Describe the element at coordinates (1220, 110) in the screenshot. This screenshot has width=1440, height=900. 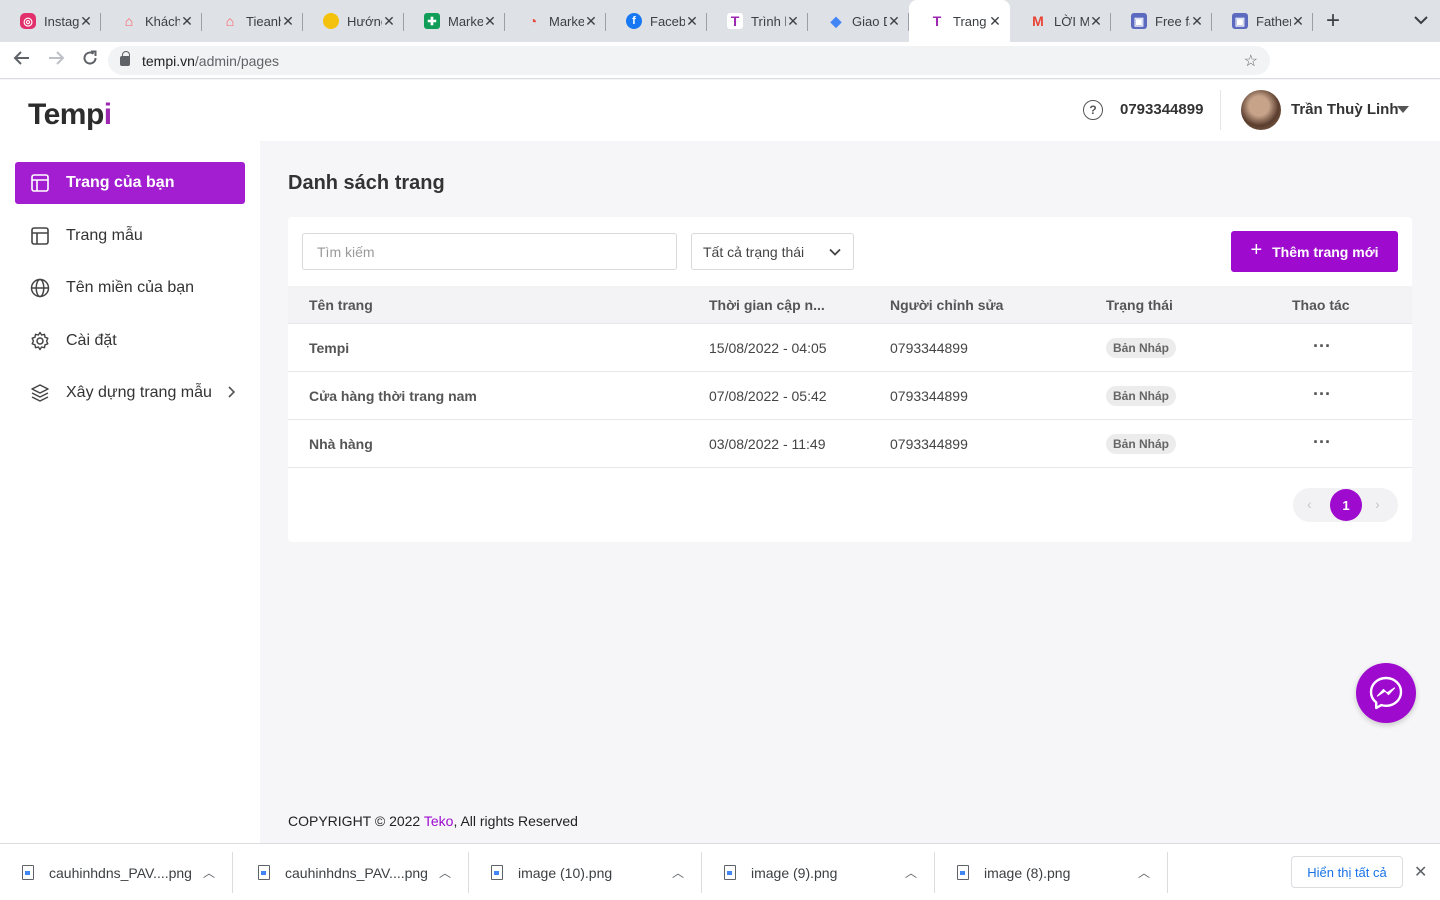
I see `header-divider` at that location.